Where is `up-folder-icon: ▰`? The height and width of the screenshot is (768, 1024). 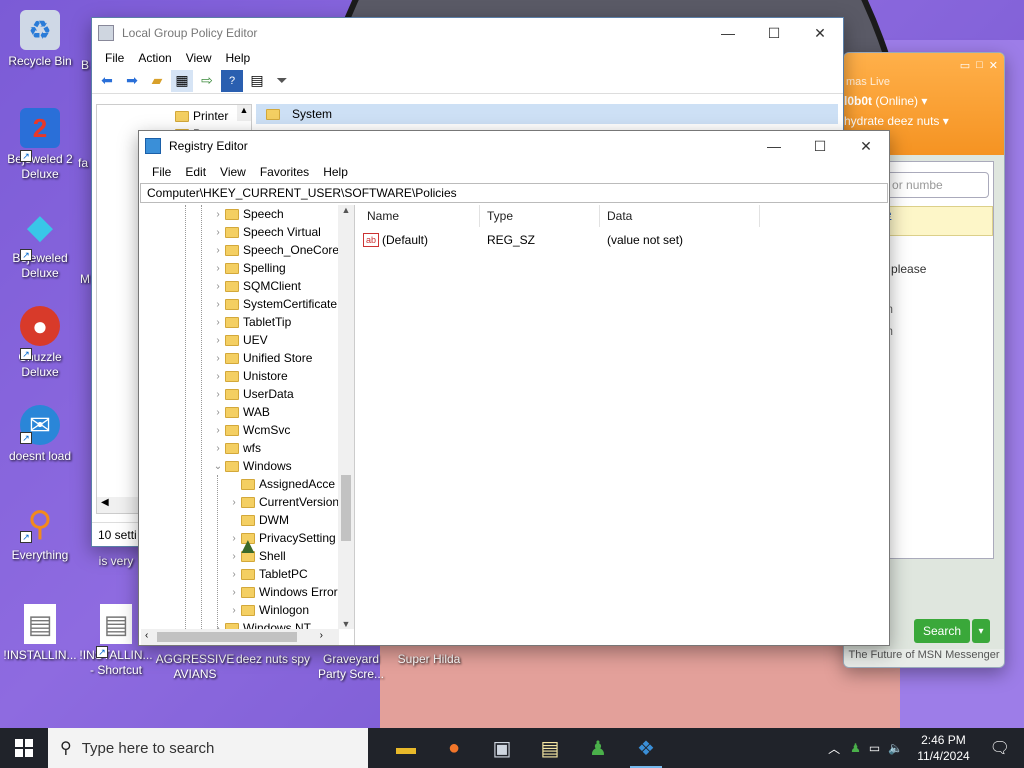
up-folder-icon: ▰ is located at coordinates (157, 81).